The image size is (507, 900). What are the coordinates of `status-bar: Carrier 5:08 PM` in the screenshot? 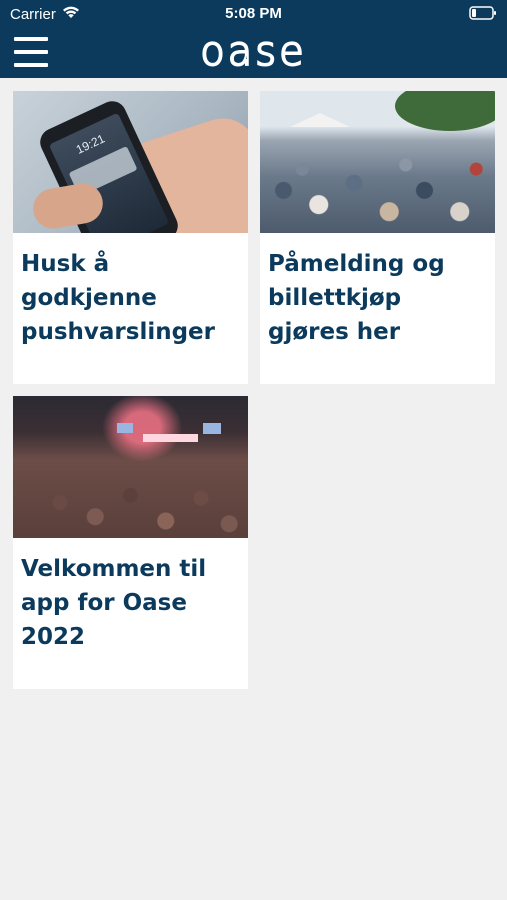 It's located at (253, 14).